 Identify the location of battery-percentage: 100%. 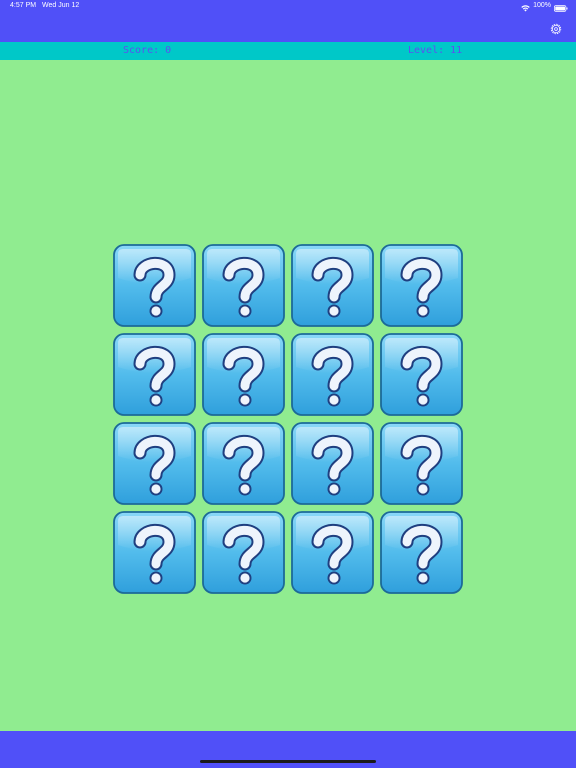
(542, 5).